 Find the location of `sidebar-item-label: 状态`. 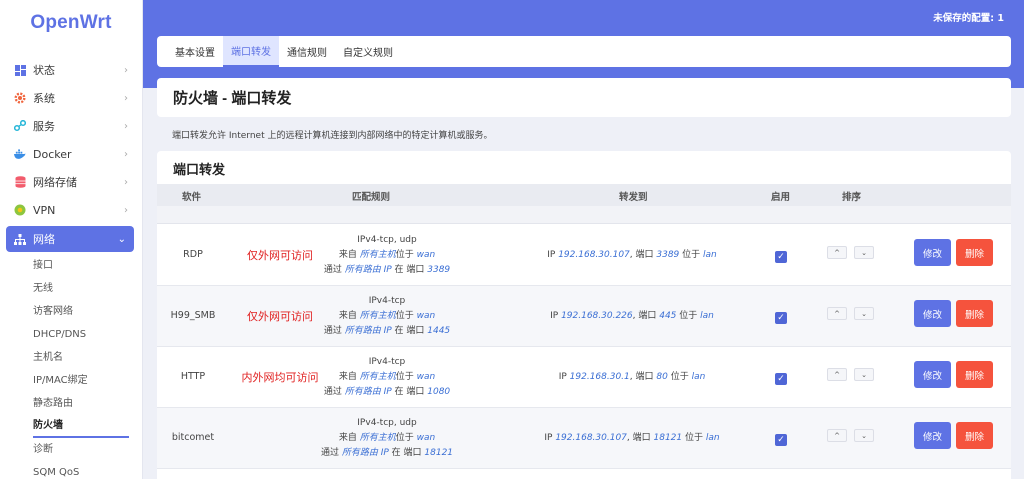

sidebar-item-label: 状态 is located at coordinates (44, 70).